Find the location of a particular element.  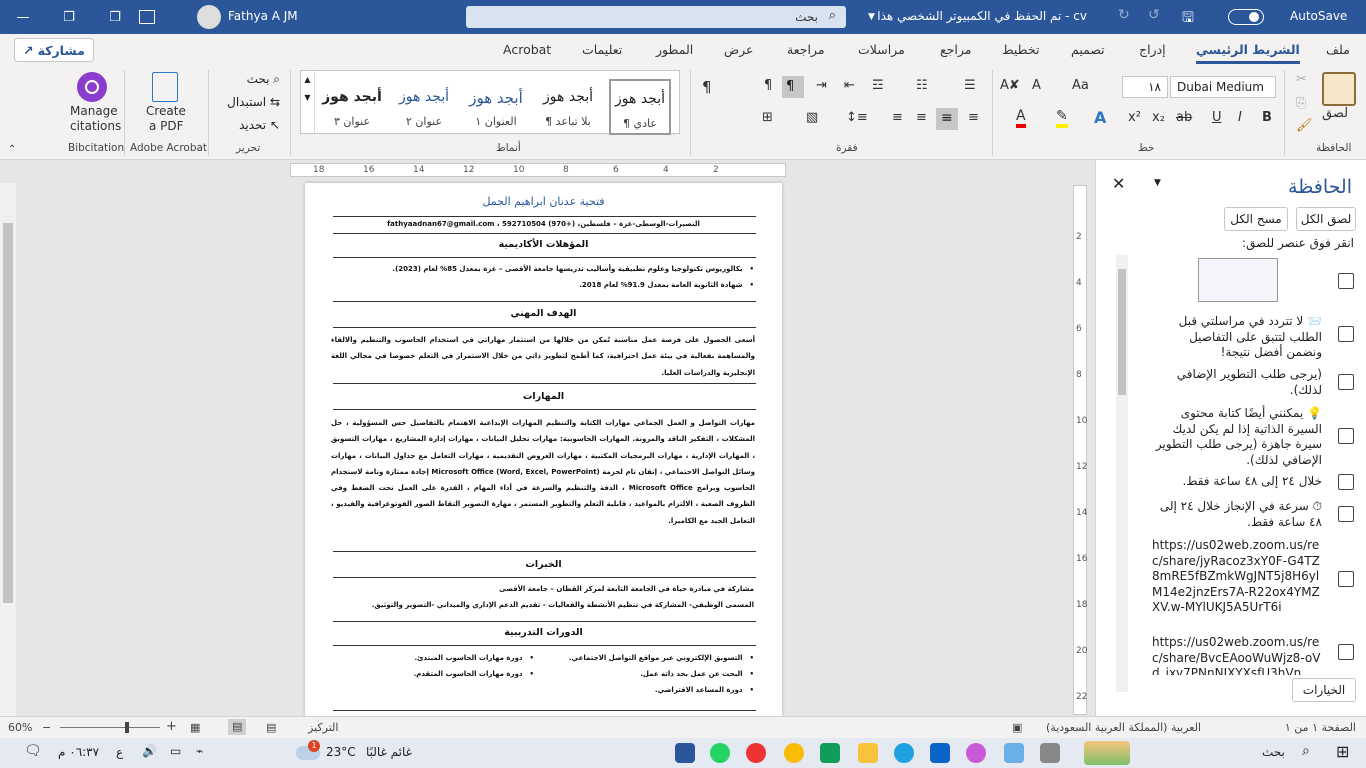

tab-insert: إدراج is located at coordinates (1152, 49).